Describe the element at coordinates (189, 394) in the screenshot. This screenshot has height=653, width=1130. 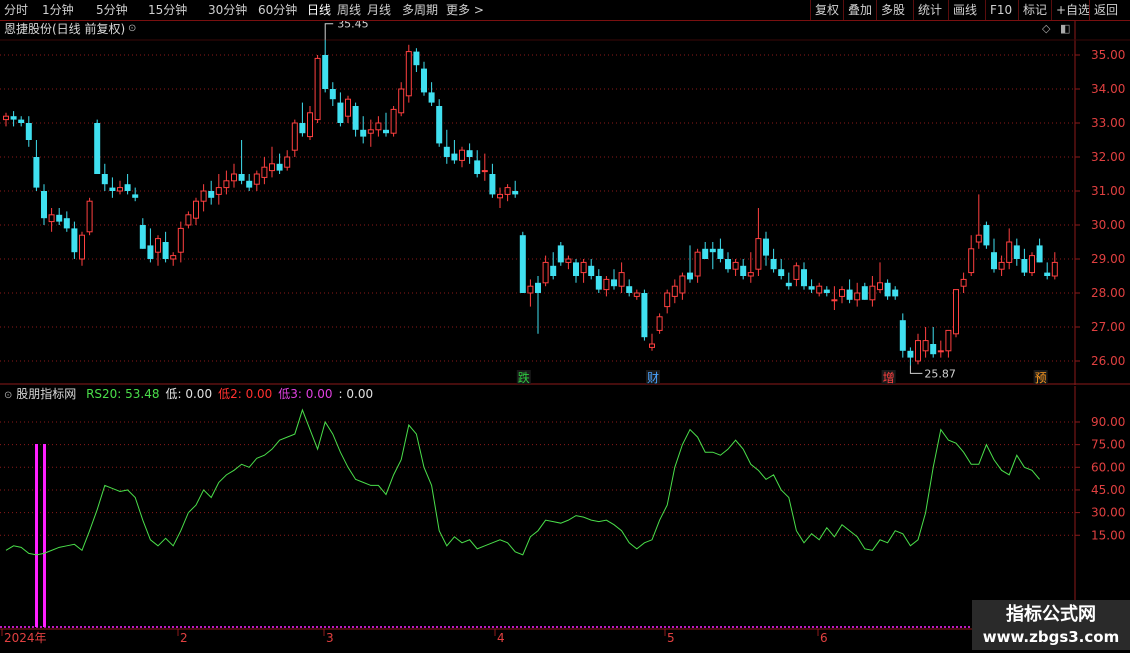
I see `legend-item-1: 低: 0.00` at that location.